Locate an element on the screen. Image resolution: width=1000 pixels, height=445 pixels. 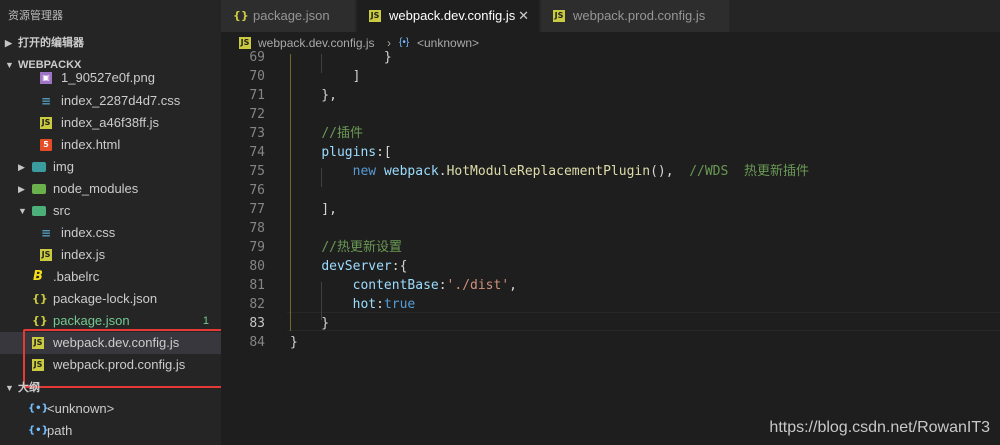
file-label: index_2287d4d7.css is located at coordinates (121, 100).